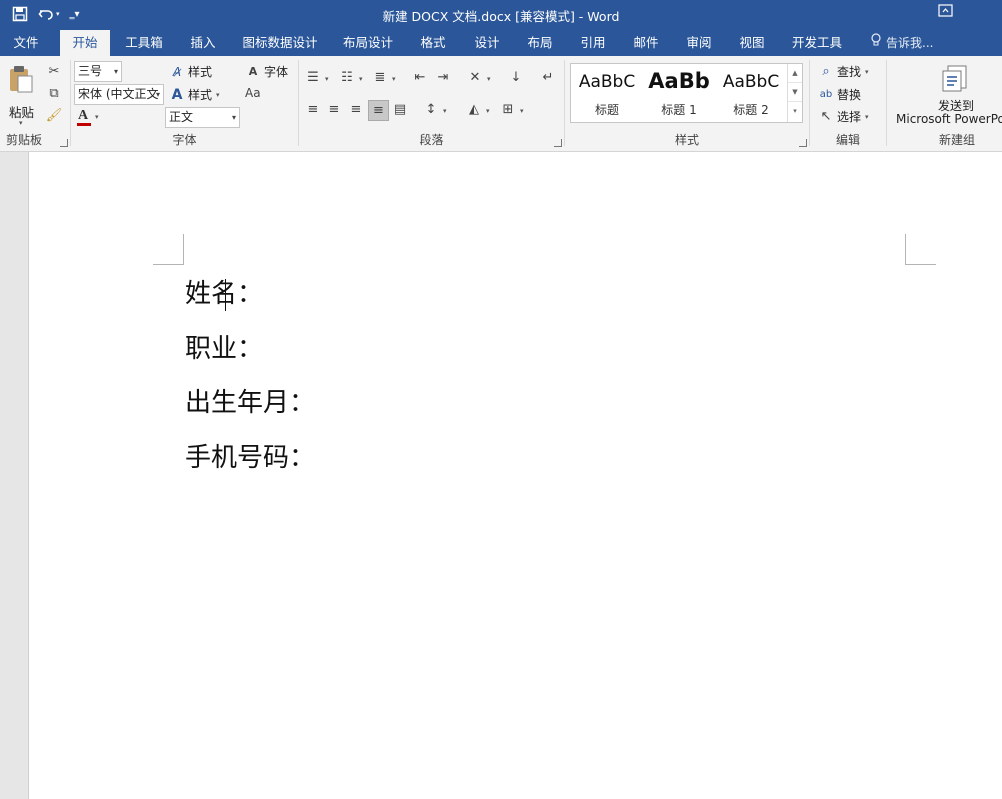  I want to click on chinese-layout-icon: ✕, so click(475, 77).